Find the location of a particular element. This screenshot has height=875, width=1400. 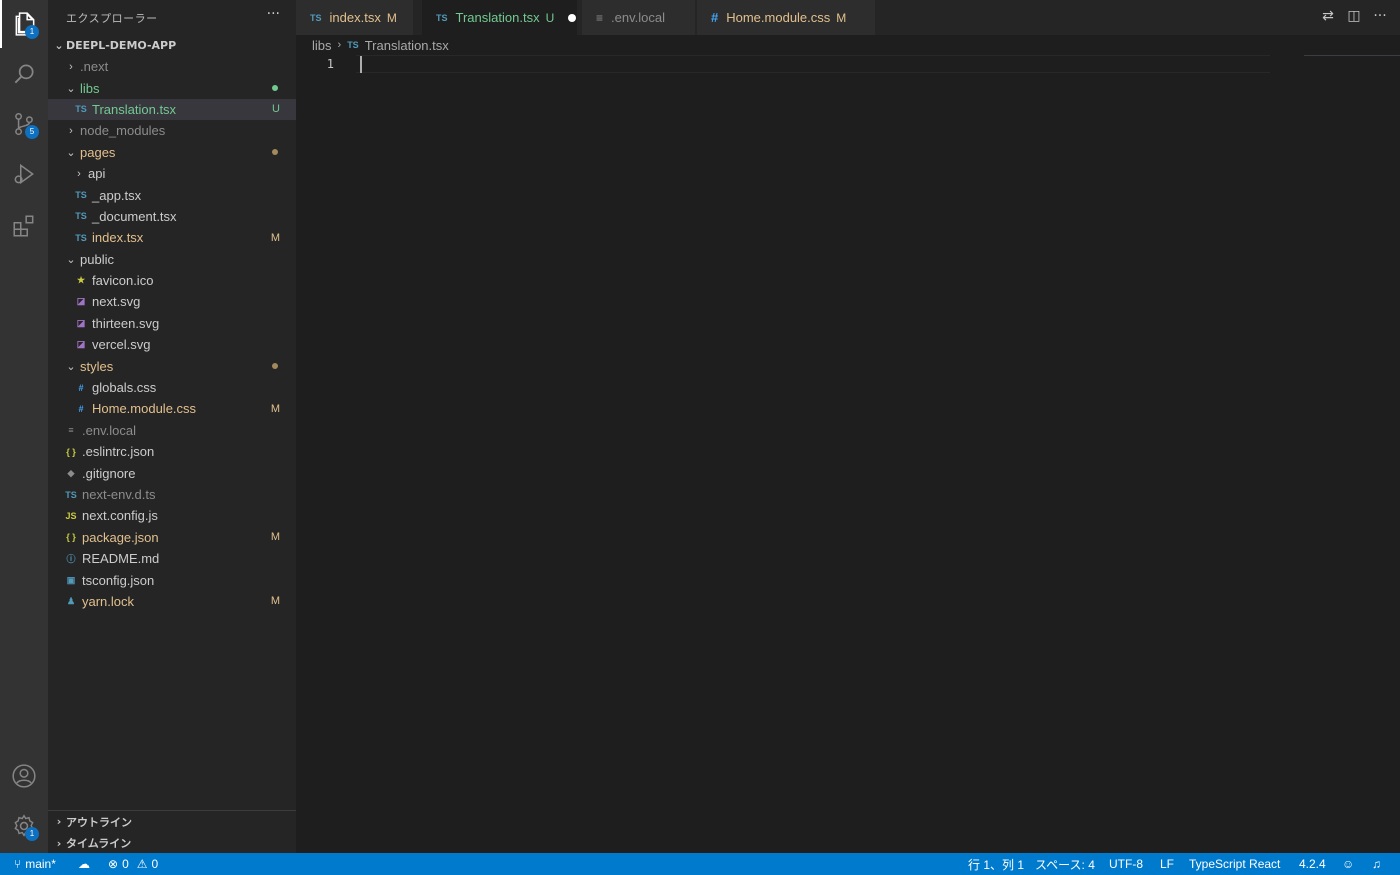

tree-item-label: .env.local is located at coordinates (109, 430).